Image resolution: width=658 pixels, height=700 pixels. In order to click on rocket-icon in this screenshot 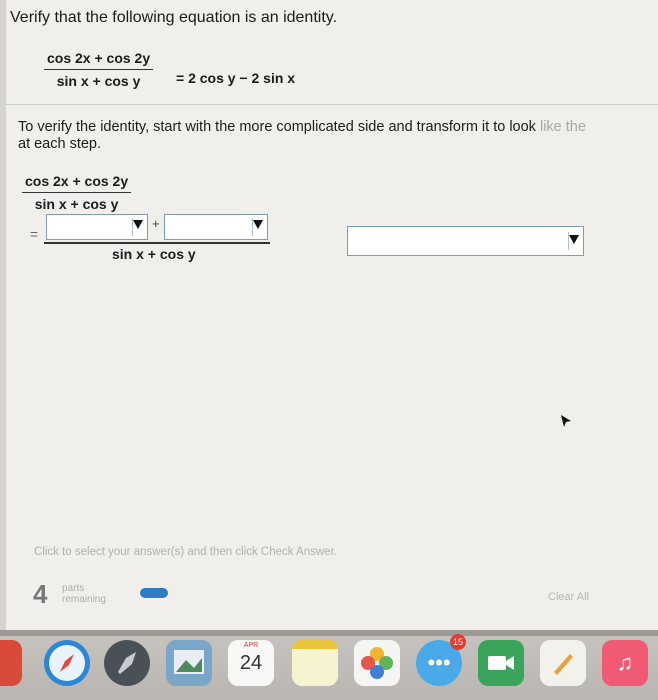, I will do `click(127, 663)`.